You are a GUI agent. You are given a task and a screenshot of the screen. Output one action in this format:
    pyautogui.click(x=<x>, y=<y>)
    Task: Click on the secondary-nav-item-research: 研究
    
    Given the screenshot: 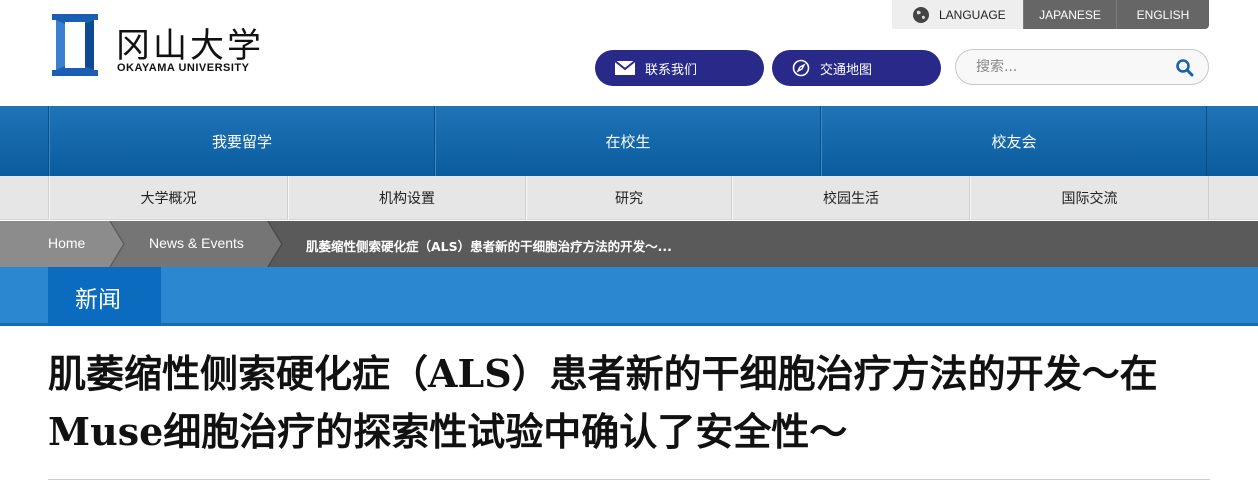 What is the action you would take?
    pyautogui.click(x=629, y=198)
    